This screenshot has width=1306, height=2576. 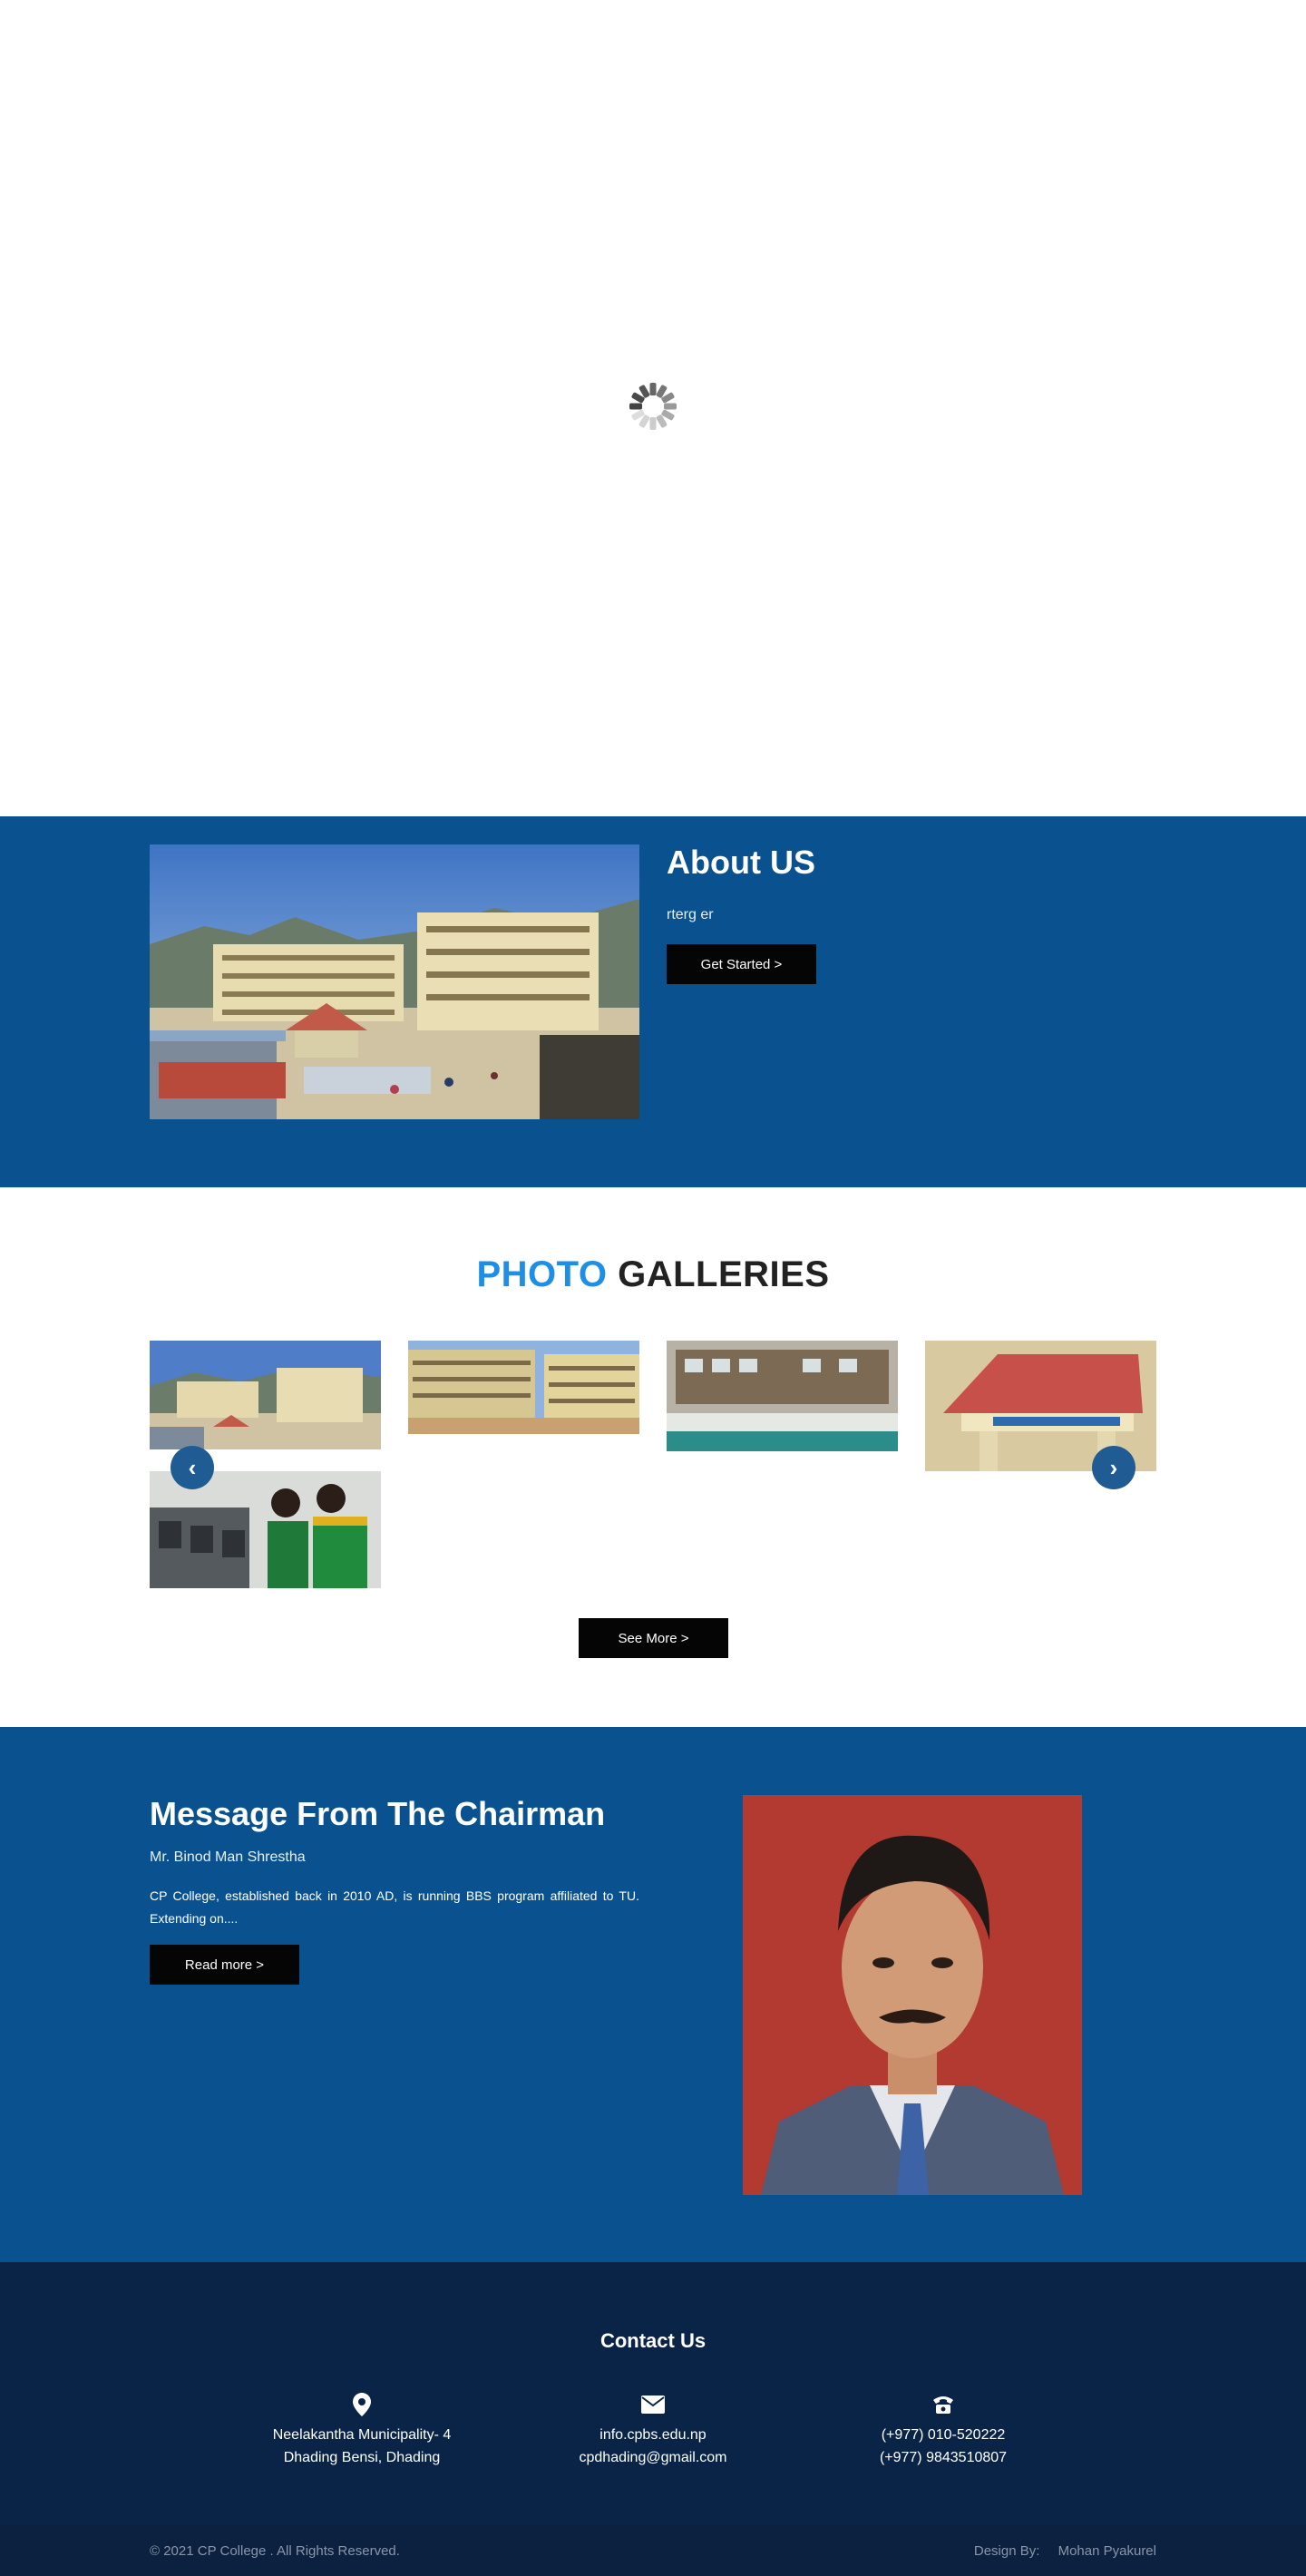 I want to click on gallery-title-rest: GALLERIES, so click(x=724, y=1274).